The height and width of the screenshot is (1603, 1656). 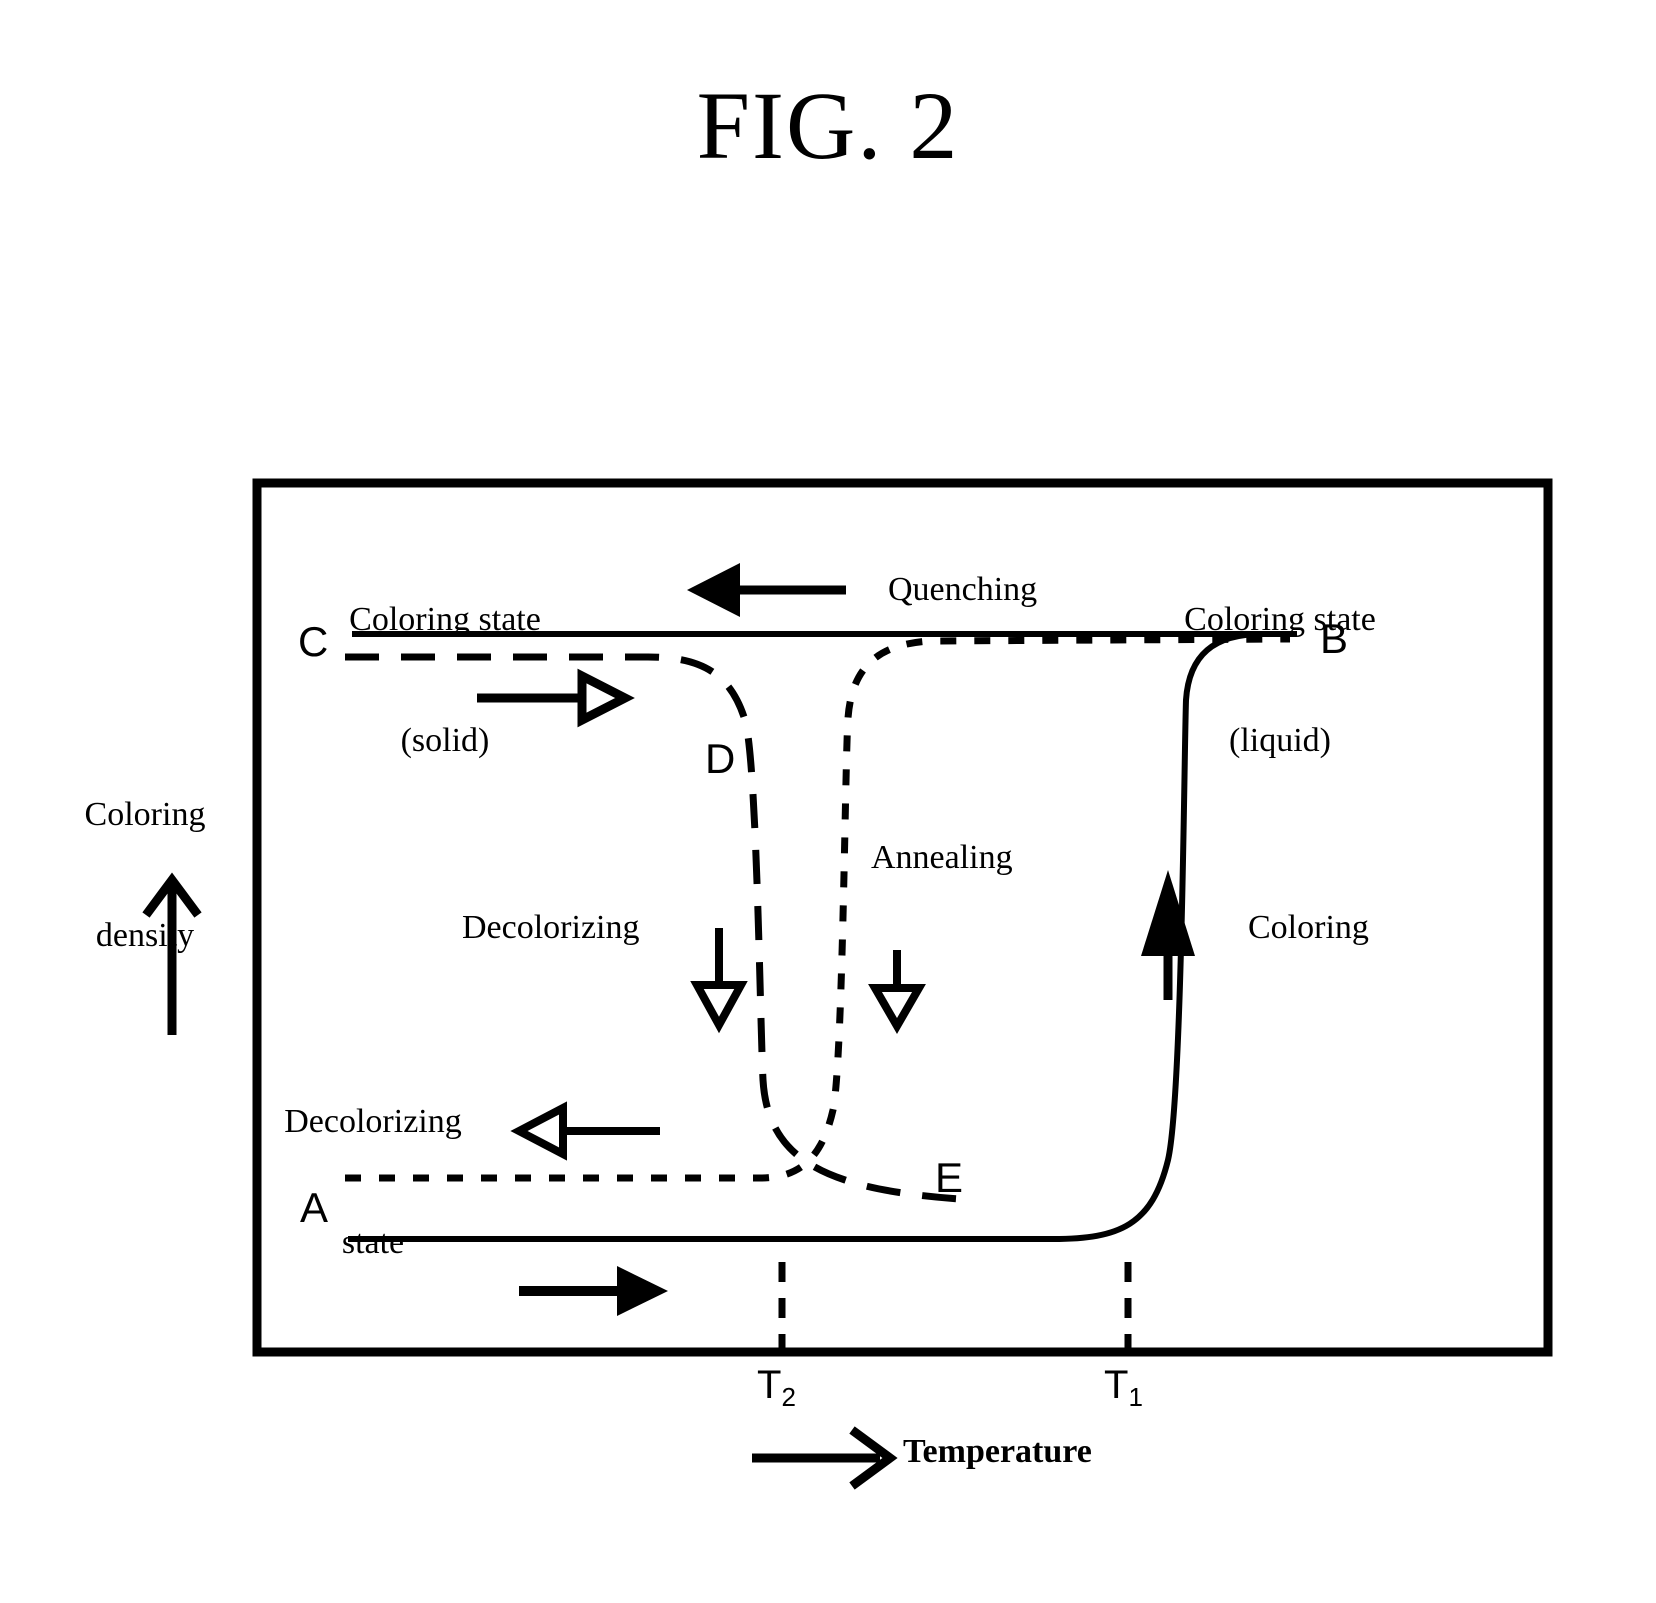 What do you see at coordinates (942, 857) in the screenshot?
I see `process-label-annealing: Annealing` at bounding box center [942, 857].